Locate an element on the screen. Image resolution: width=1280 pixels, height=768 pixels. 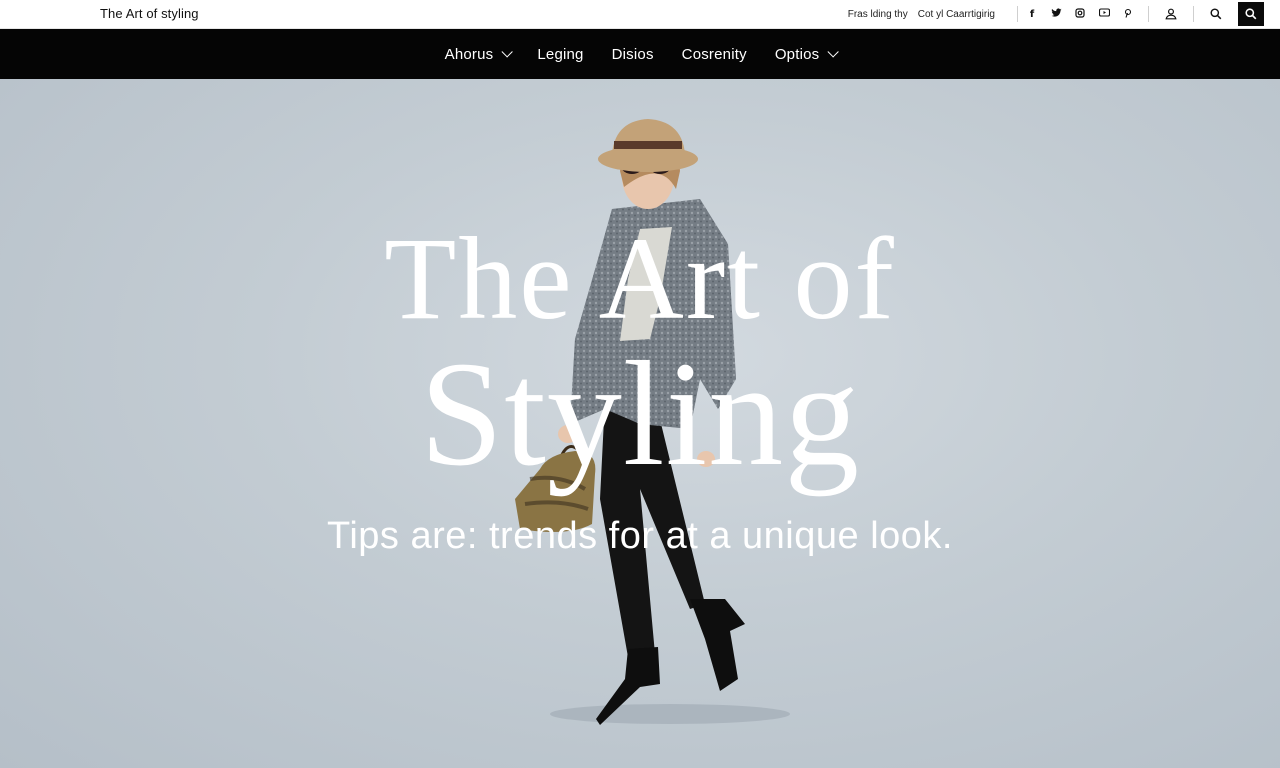
utility-link: Fras lding thy is located at coordinates (878, 14).